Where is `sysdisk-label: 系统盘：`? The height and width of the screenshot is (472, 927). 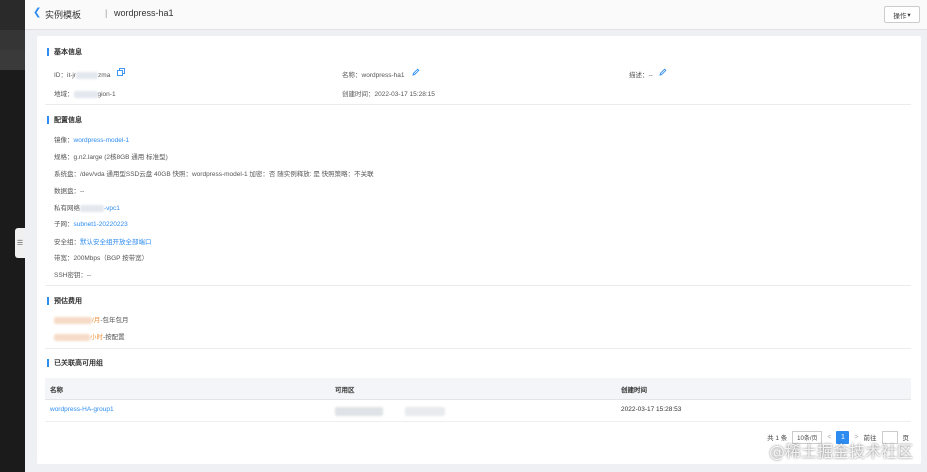
sysdisk-label: 系统盘： is located at coordinates (67, 174).